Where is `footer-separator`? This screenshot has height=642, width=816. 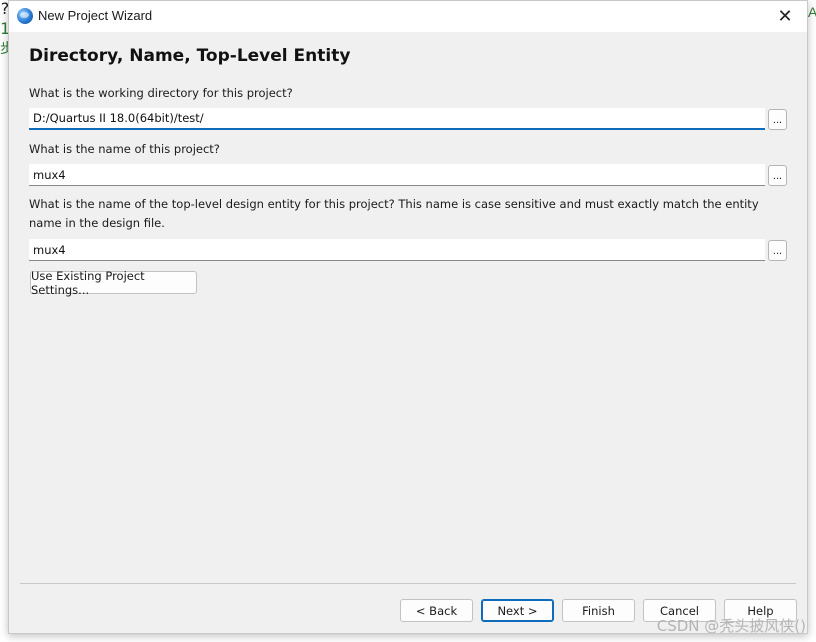 footer-separator is located at coordinates (408, 583).